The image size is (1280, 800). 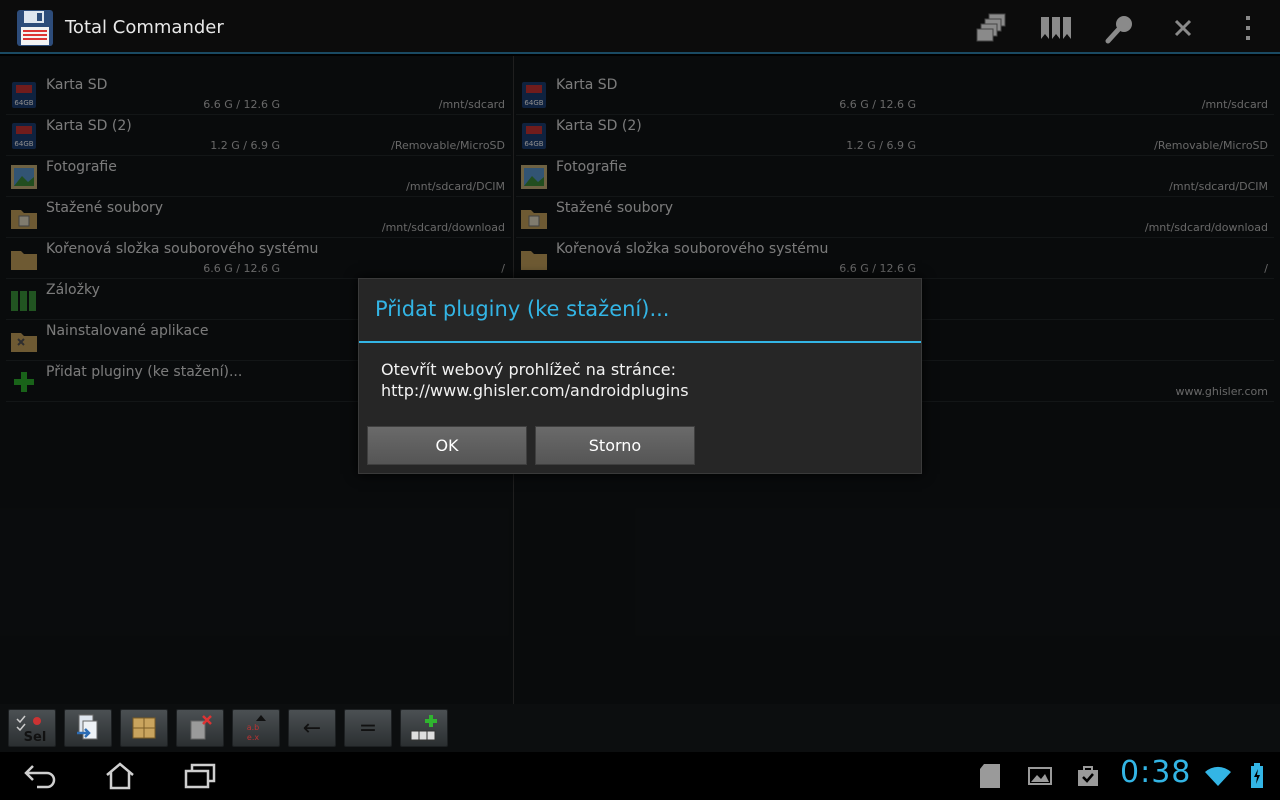 I want to click on search-icon, so click(x=1120, y=28).